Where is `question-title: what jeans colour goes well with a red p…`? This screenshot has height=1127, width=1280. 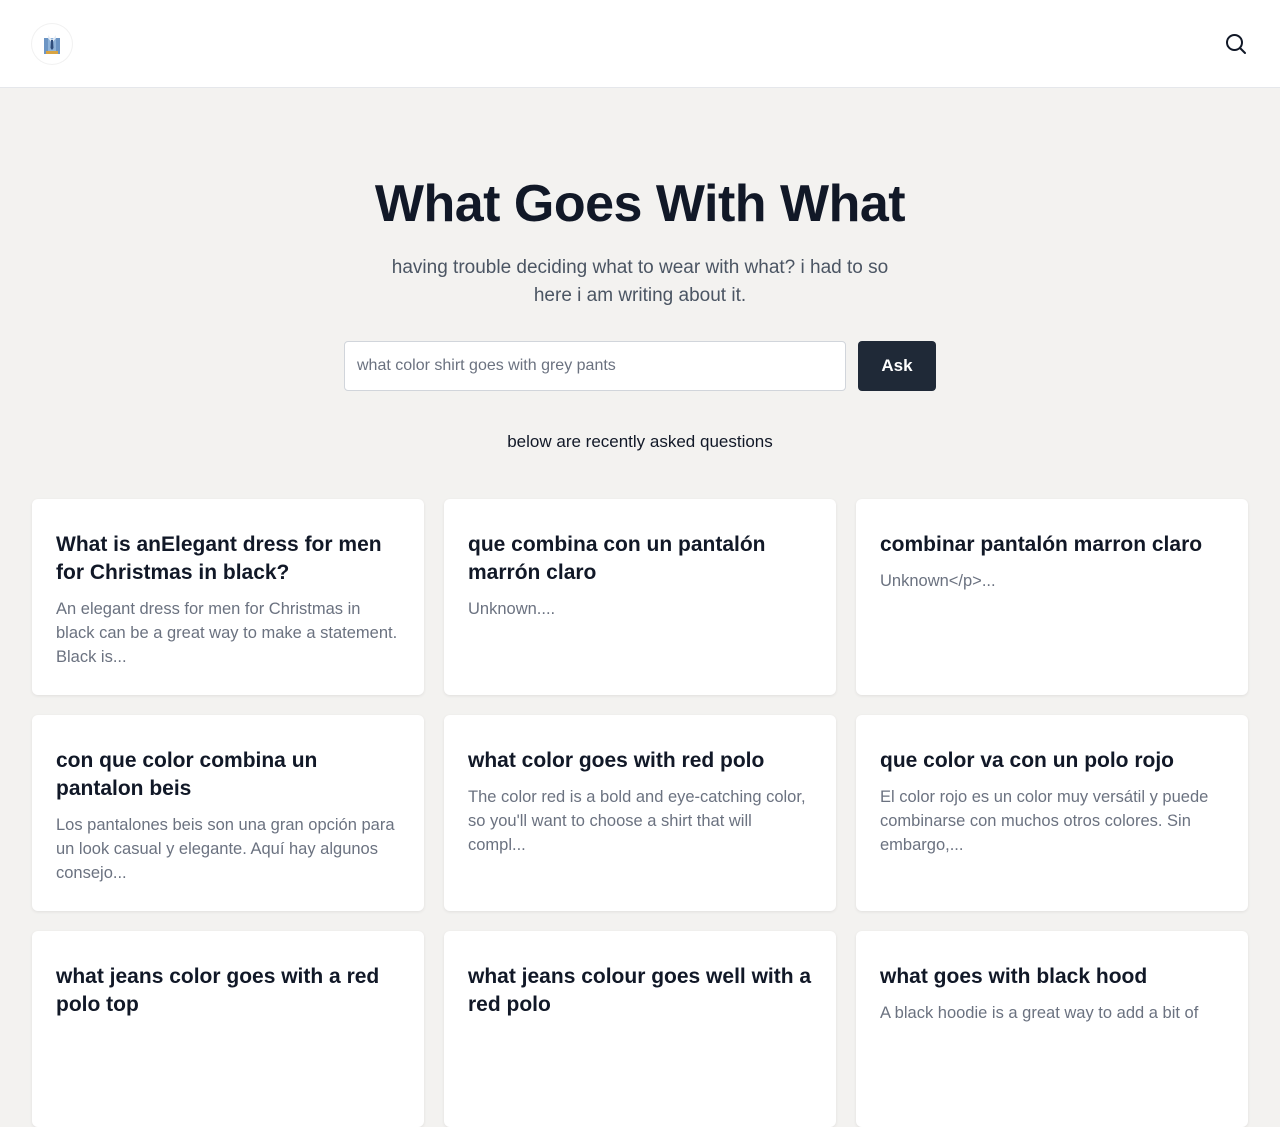 question-title: what jeans colour goes well with a red p… is located at coordinates (640, 990).